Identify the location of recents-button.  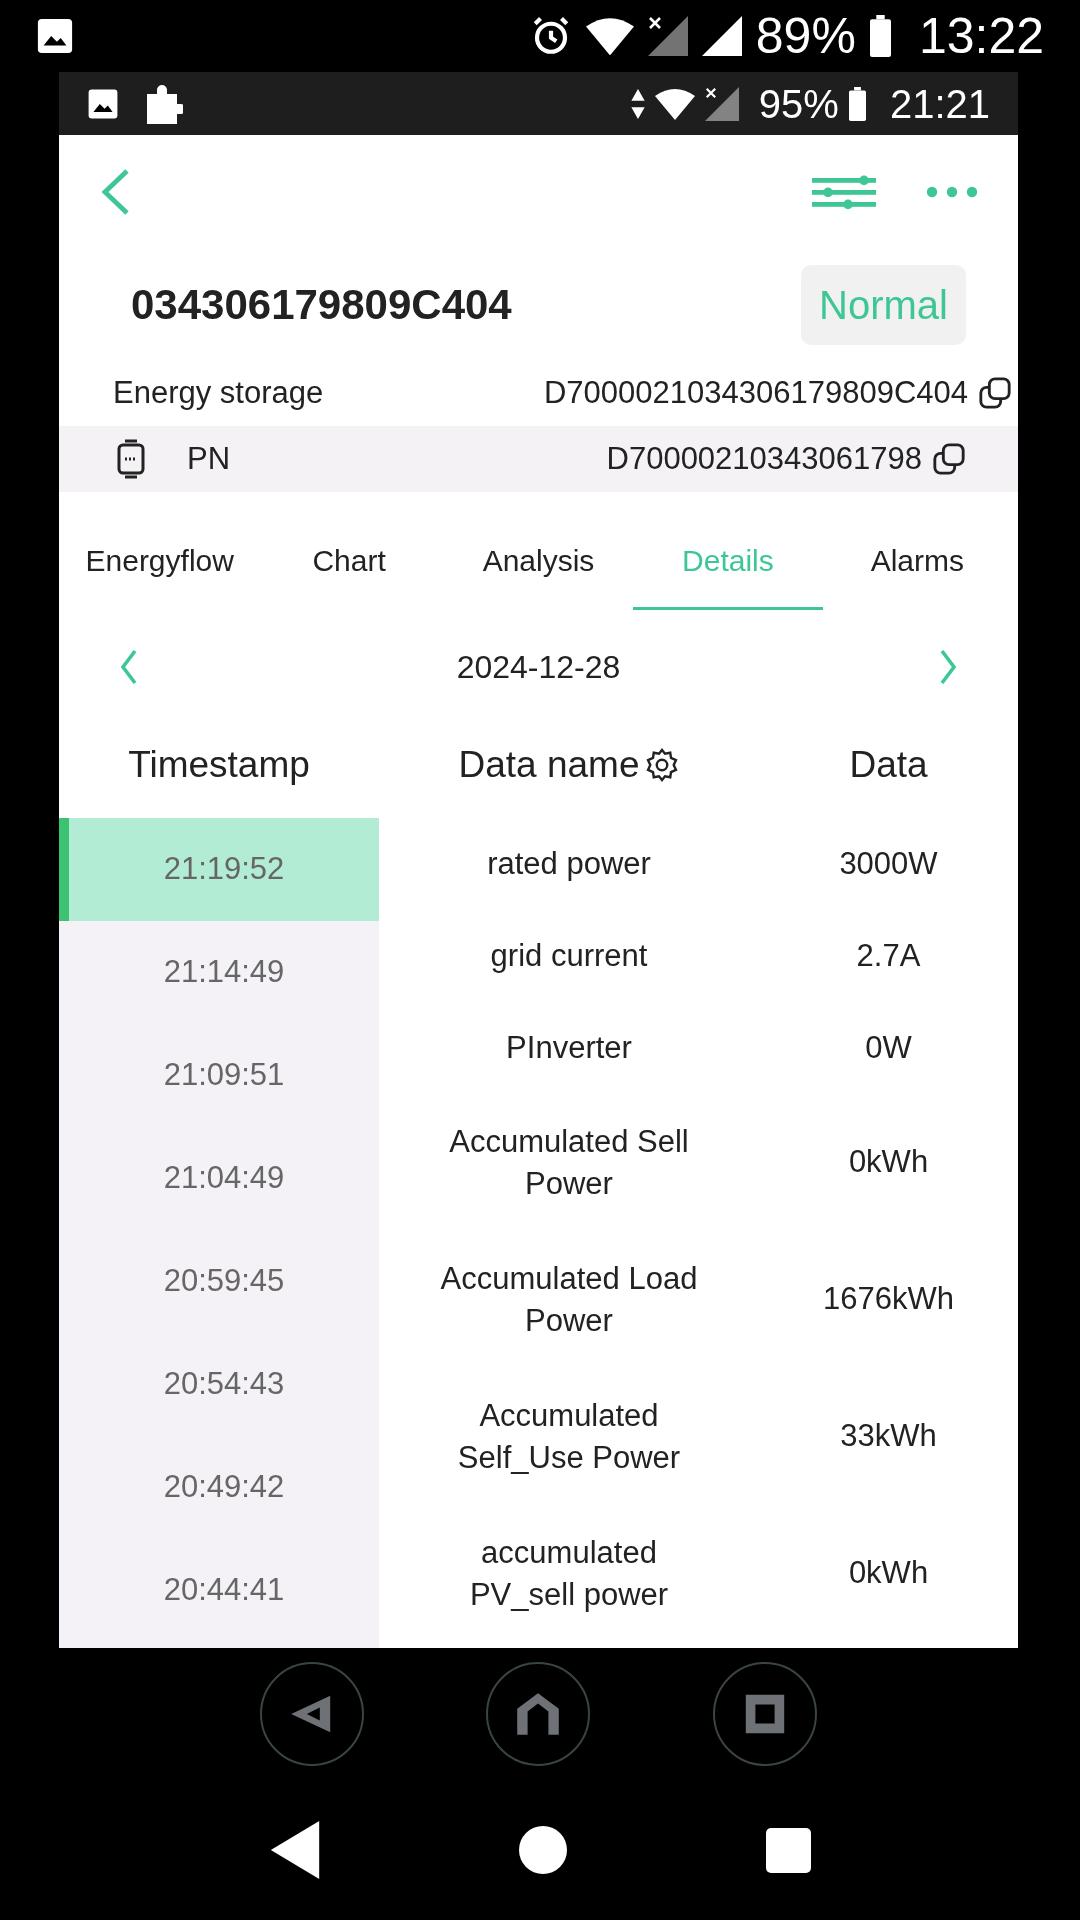
(788, 1850).